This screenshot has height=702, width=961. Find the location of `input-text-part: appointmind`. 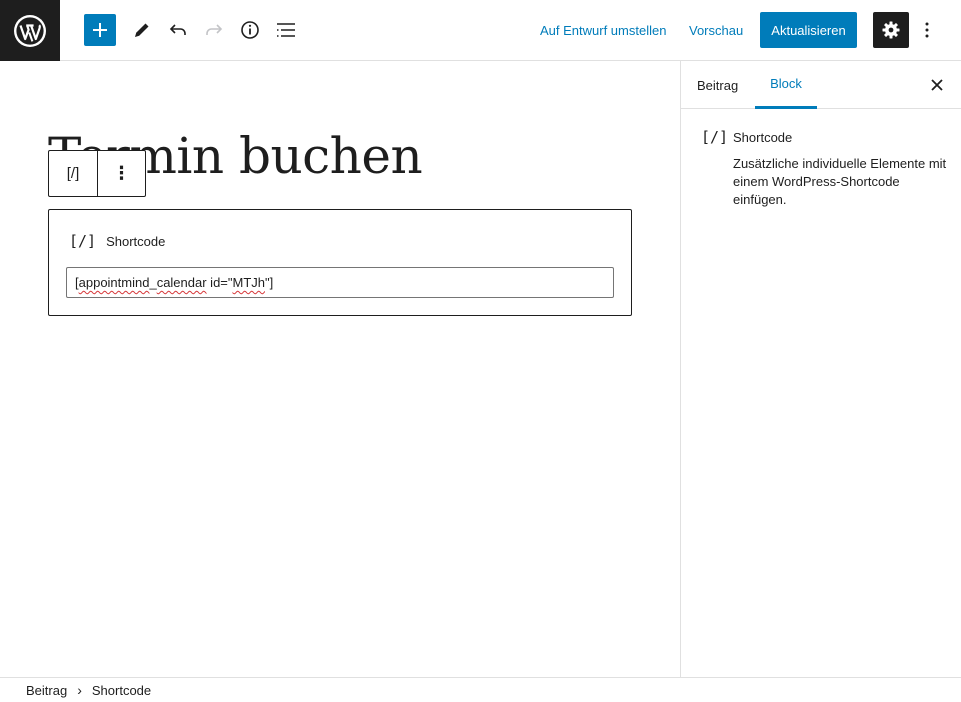

input-text-part: appointmind is located at coordinates (114, 282).